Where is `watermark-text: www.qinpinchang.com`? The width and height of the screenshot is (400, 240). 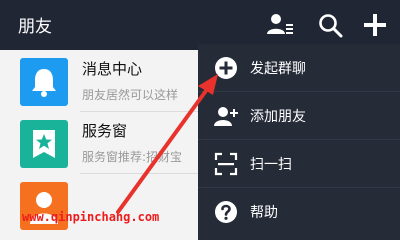
watermark-text: www.qinpinchang.com is located at coordinates (91, 217).